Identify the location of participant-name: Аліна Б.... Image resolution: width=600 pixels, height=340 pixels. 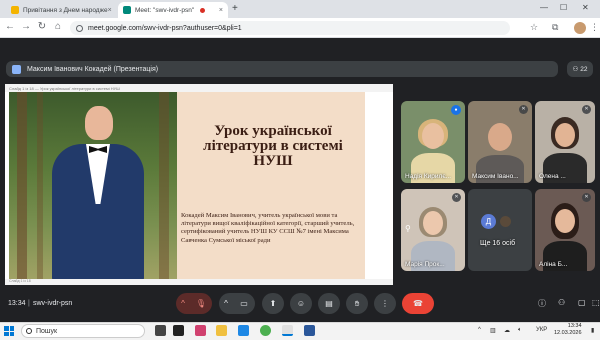
(553, 264).